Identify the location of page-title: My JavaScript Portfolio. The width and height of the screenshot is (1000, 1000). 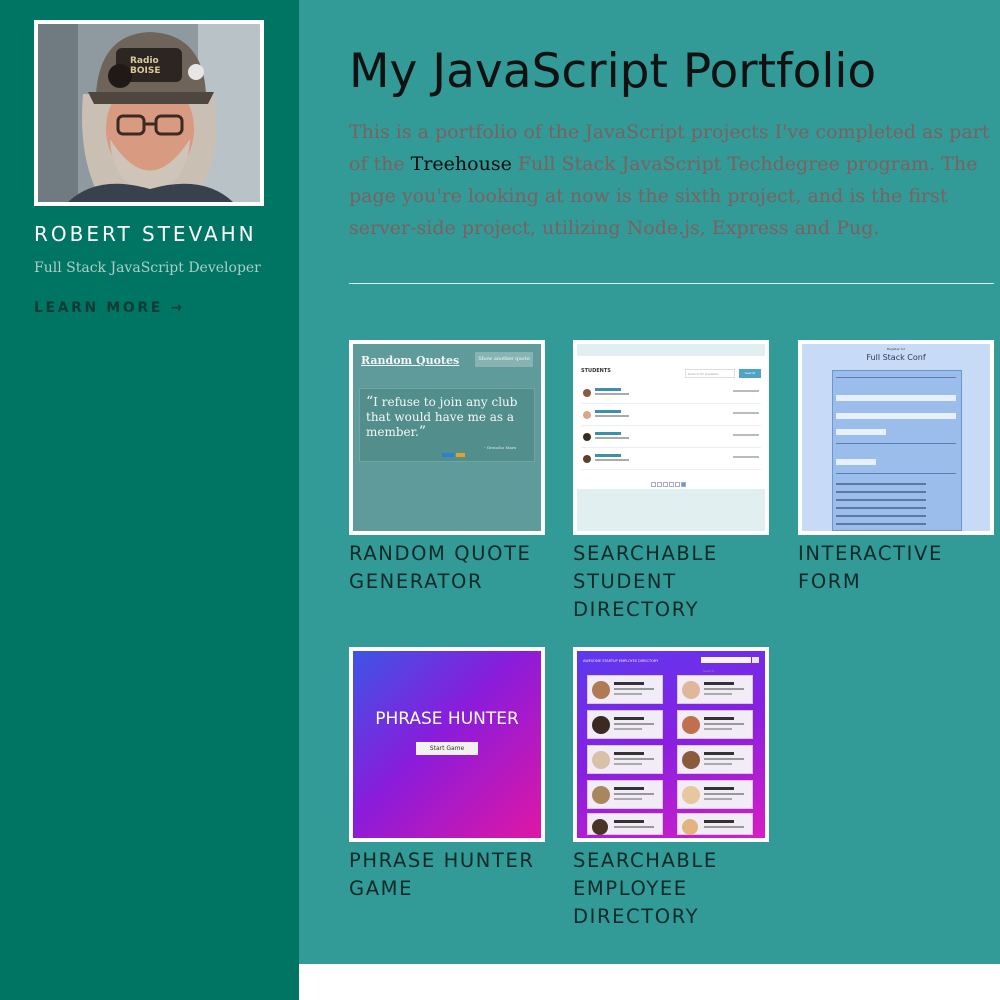
(613, 71).